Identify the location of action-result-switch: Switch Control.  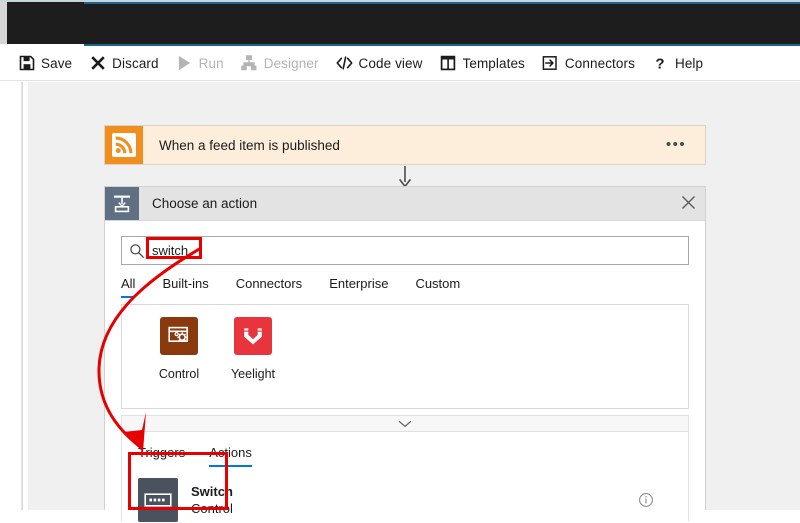
(413, 500).